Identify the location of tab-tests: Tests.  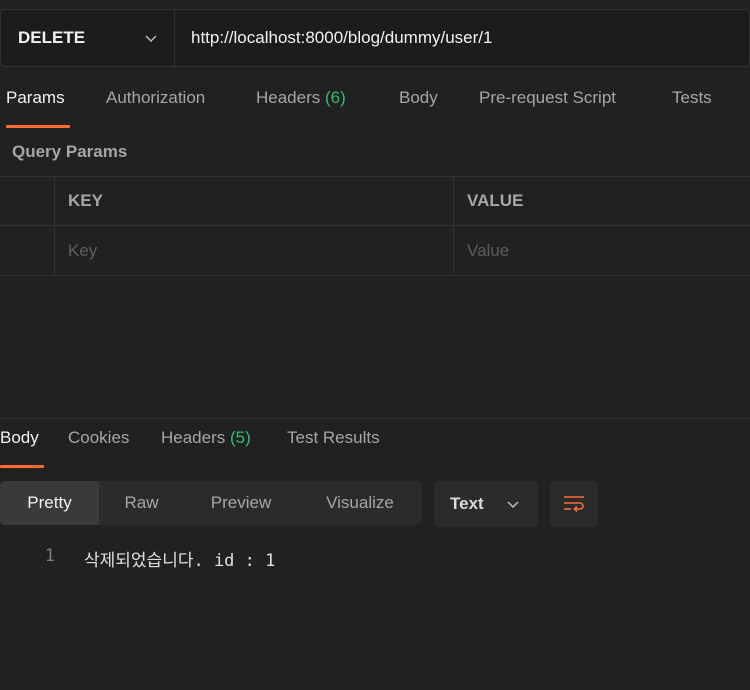
(692, 109).